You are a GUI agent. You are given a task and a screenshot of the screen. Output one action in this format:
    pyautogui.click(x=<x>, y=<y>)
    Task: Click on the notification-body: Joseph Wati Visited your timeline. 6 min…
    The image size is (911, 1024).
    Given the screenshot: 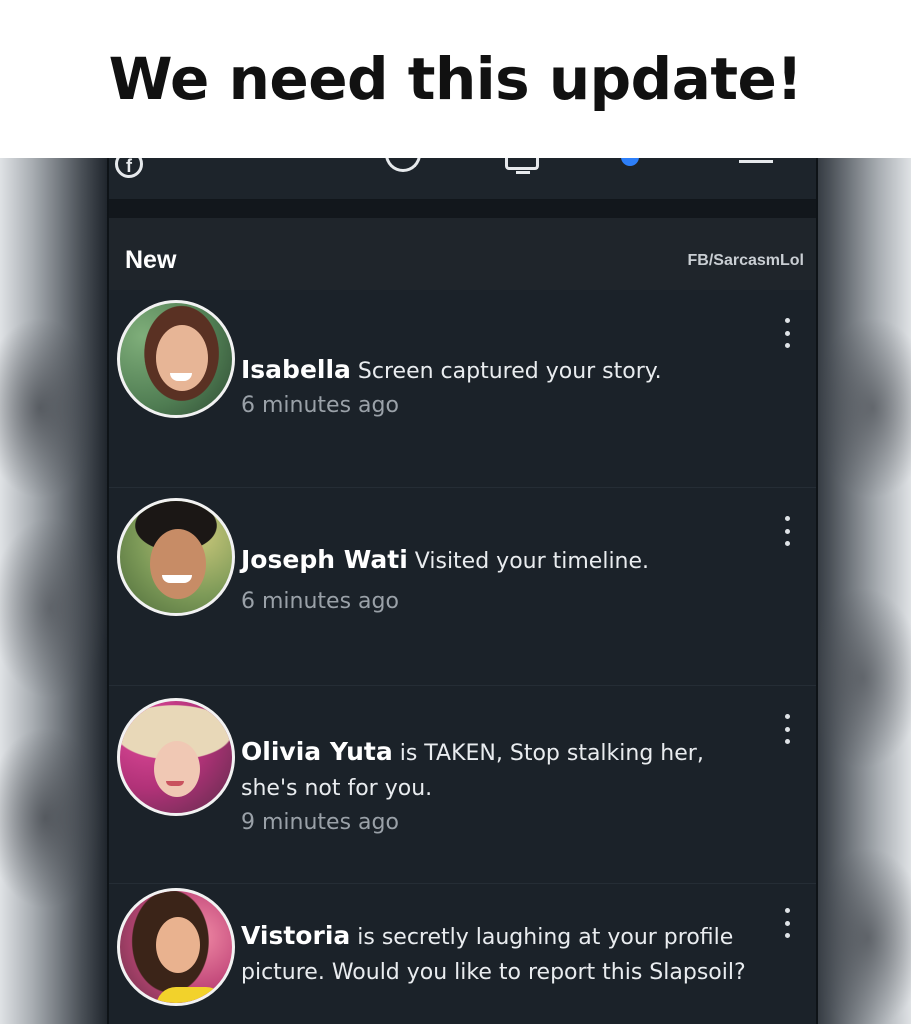 What is the action you would take?
    pyautogui.click(x=498, y=578)
    